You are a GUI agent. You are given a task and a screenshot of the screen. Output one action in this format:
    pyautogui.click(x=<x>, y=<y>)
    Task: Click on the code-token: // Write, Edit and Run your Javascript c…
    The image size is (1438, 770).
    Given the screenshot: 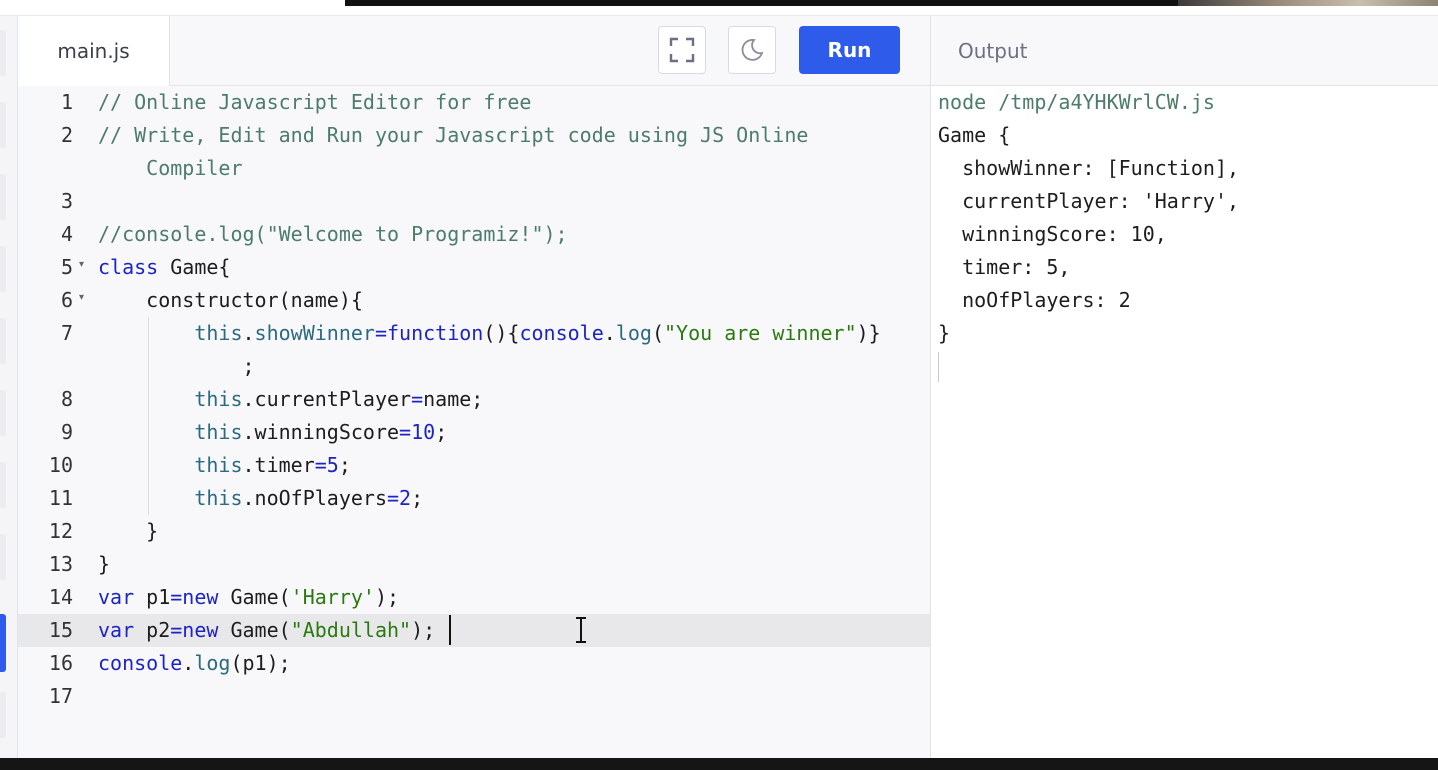 What is the action you would take?
    pyautogui.click(x=453, y=135)
    